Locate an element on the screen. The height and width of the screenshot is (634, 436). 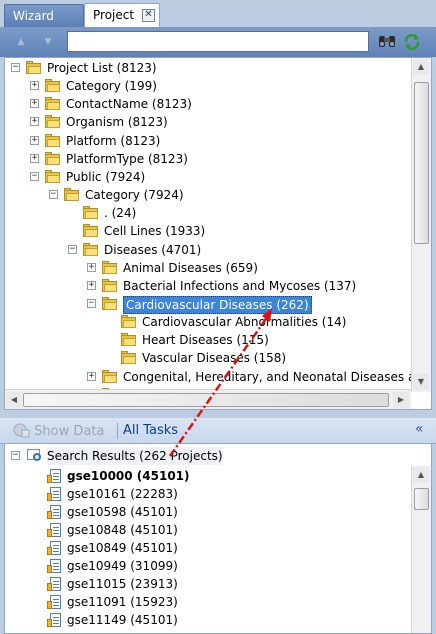
result-item-label: gse11149 (45101) is located at coordinates (122, 620).